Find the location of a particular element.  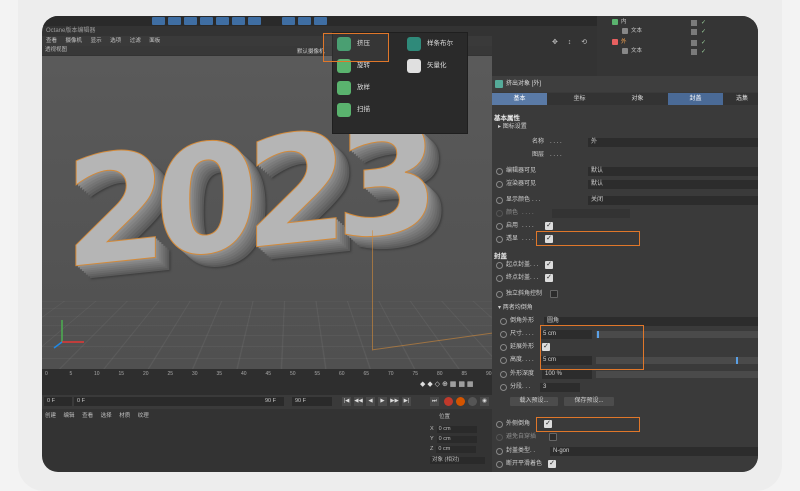

independent-fillet-checkbox is located at coordinates (554, 294).